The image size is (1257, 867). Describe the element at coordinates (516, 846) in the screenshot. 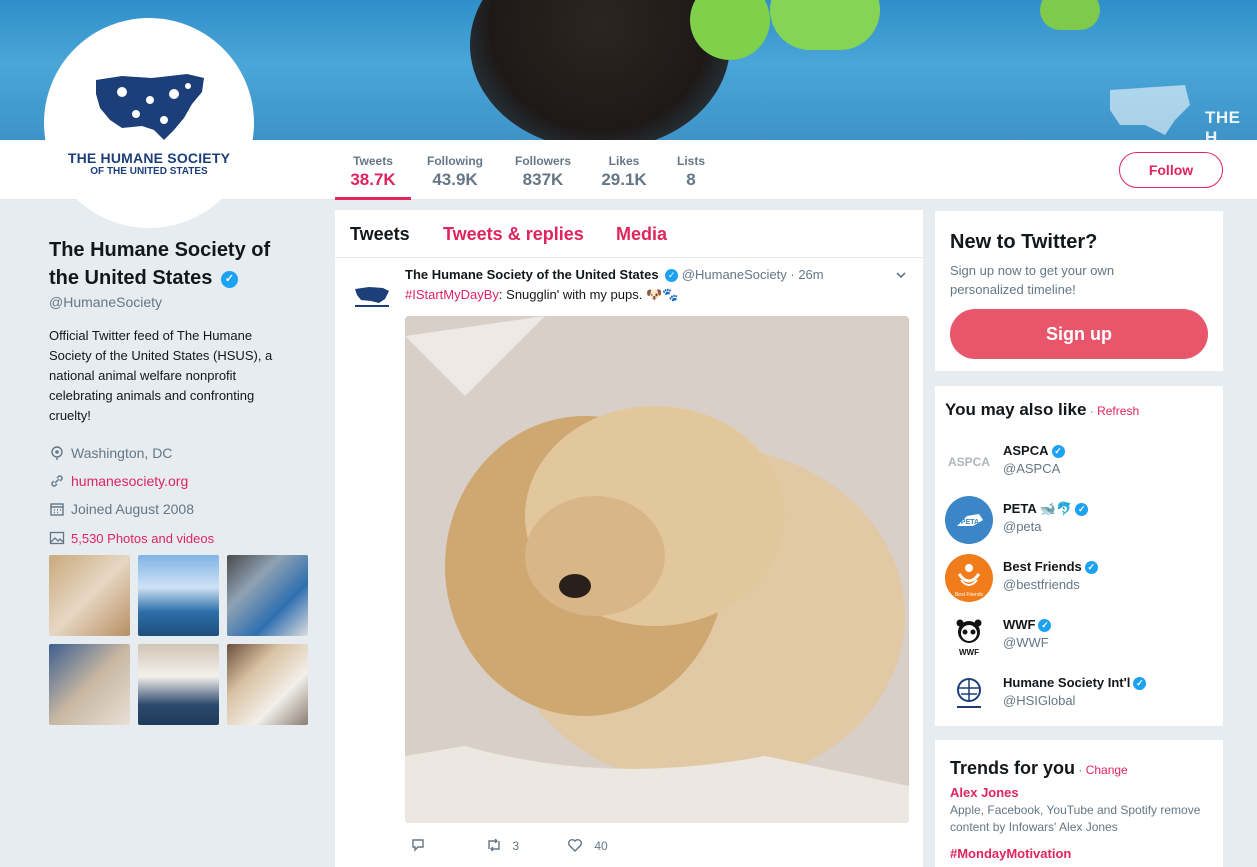

I see `retweet-count: 3` at that location.